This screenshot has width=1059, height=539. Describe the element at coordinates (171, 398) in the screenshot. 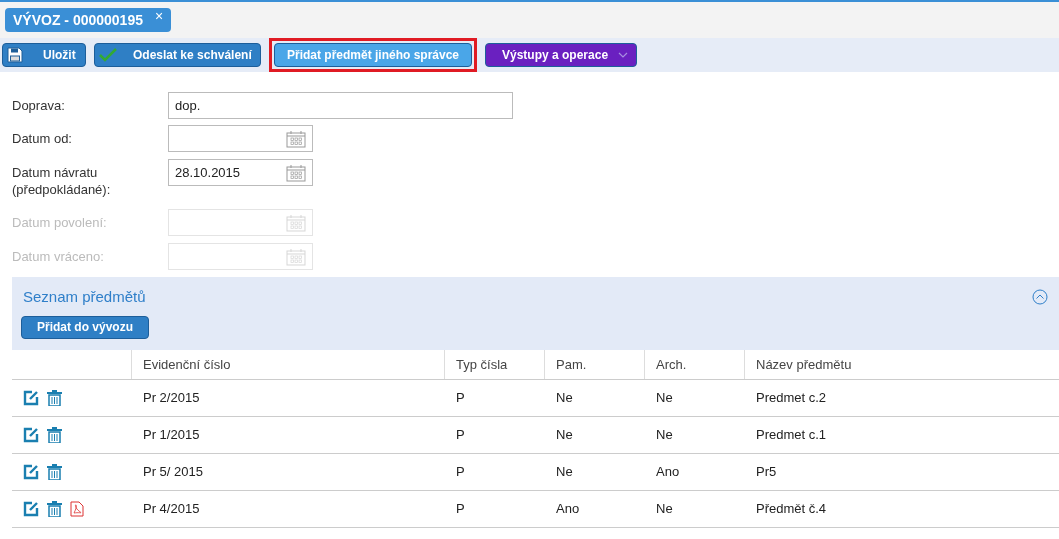

I see `table-cell-text: Pr 2/2015` at that location.